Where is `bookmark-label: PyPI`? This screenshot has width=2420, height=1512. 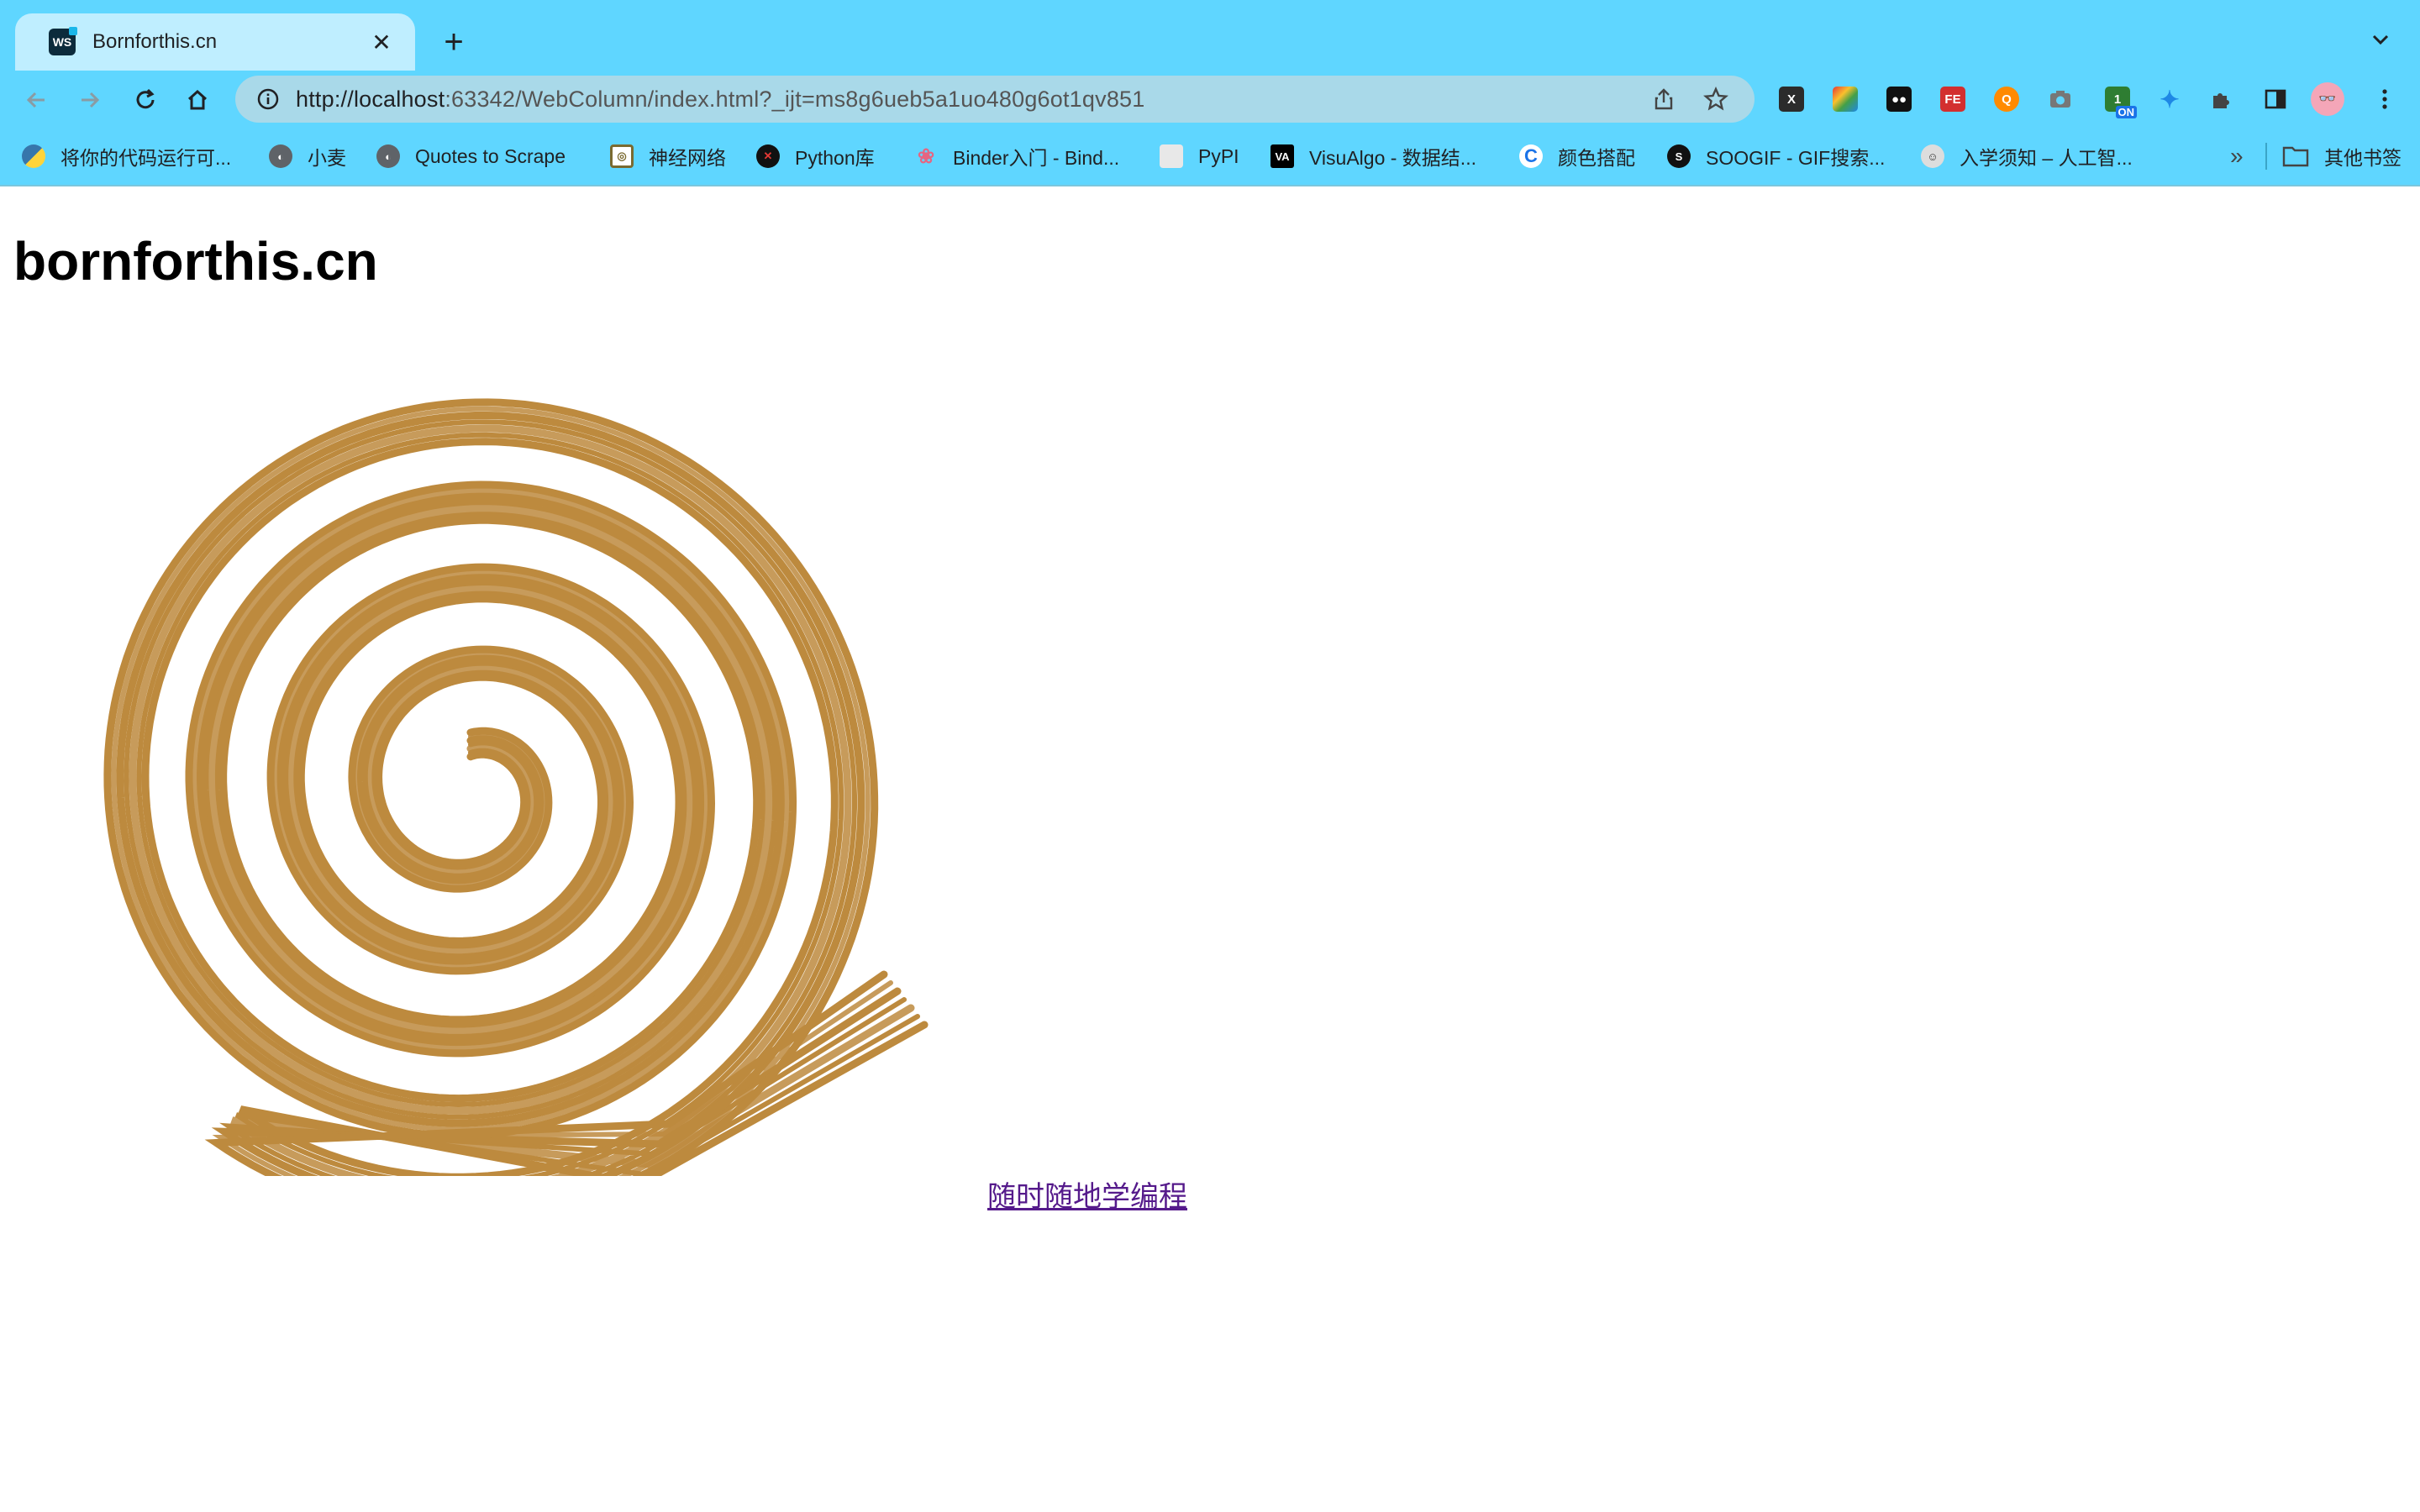
bookmark-label: PyPI is located at coordinates (1218, 155).